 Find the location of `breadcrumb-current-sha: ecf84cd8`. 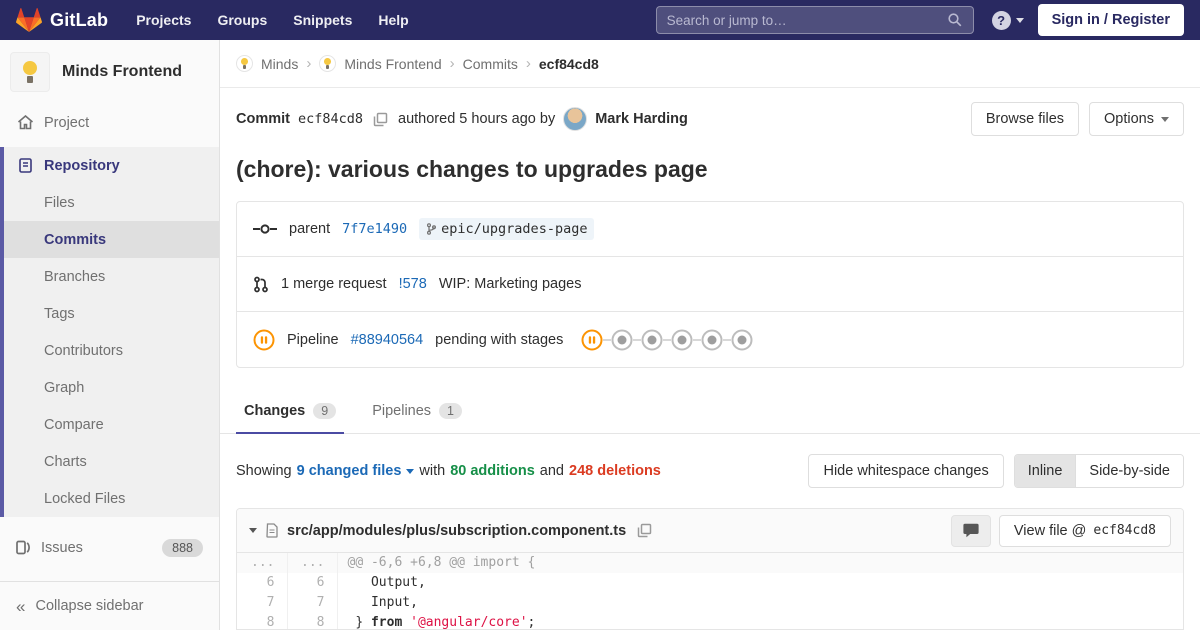

breadcrumb-current-sha: ecf84cd8 is located at coordinates (568, 63).